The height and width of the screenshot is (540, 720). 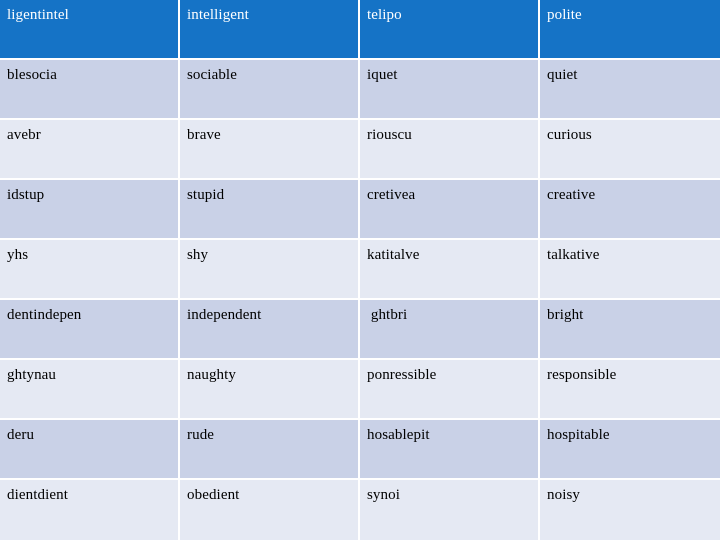 I want to click on table-row: idstup stupid cretivea creative, so click(x=360, y=210).